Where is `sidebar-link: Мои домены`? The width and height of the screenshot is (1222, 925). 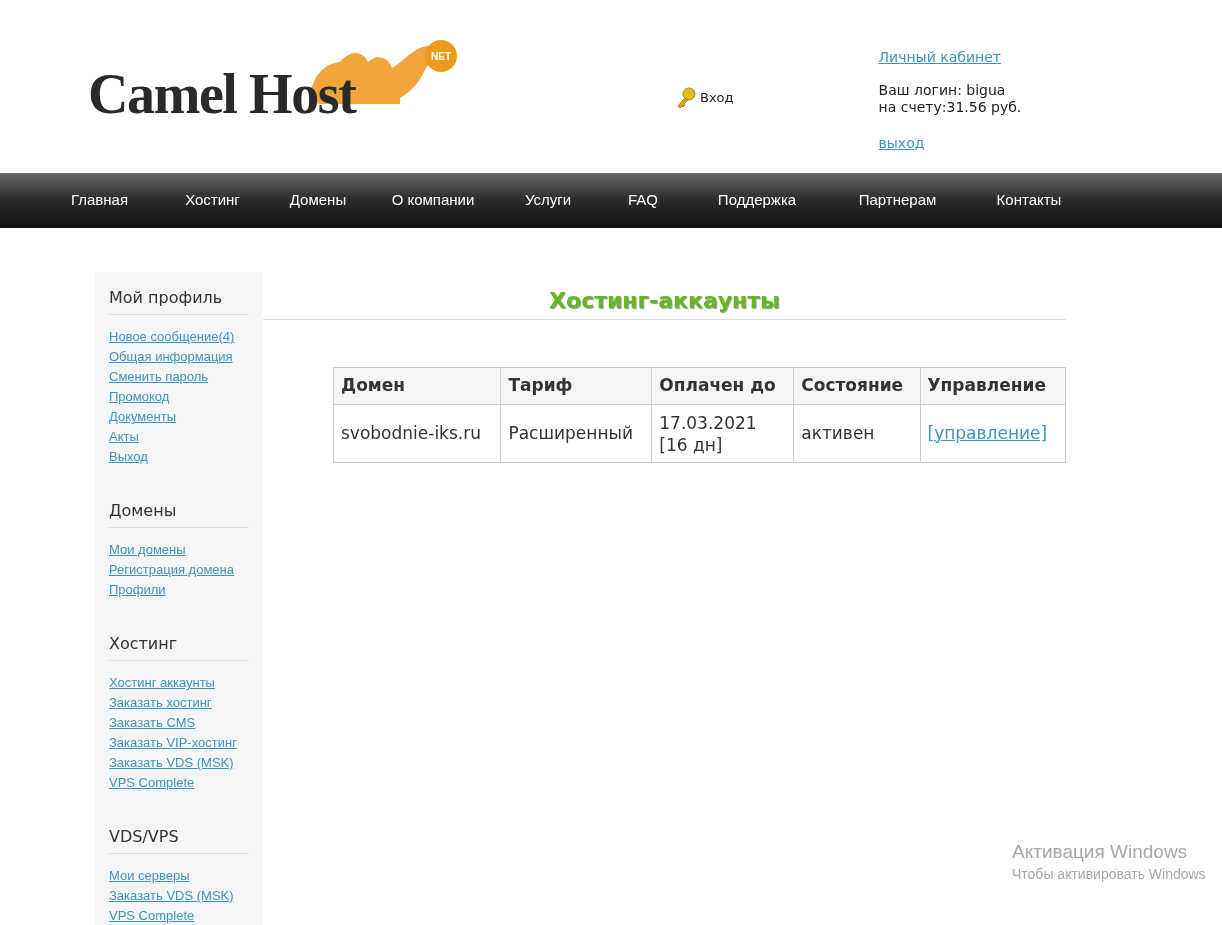
sidebar-link: Мои домены is located at coordinates (147, 550).